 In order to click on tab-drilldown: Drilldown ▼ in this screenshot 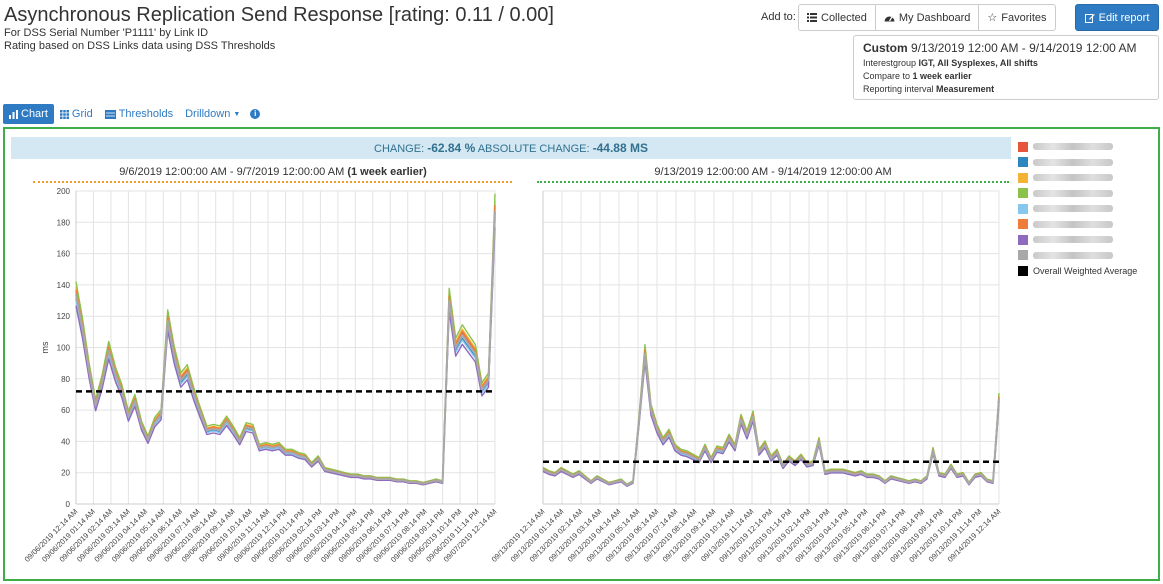, I will do `click(212, 114)`.